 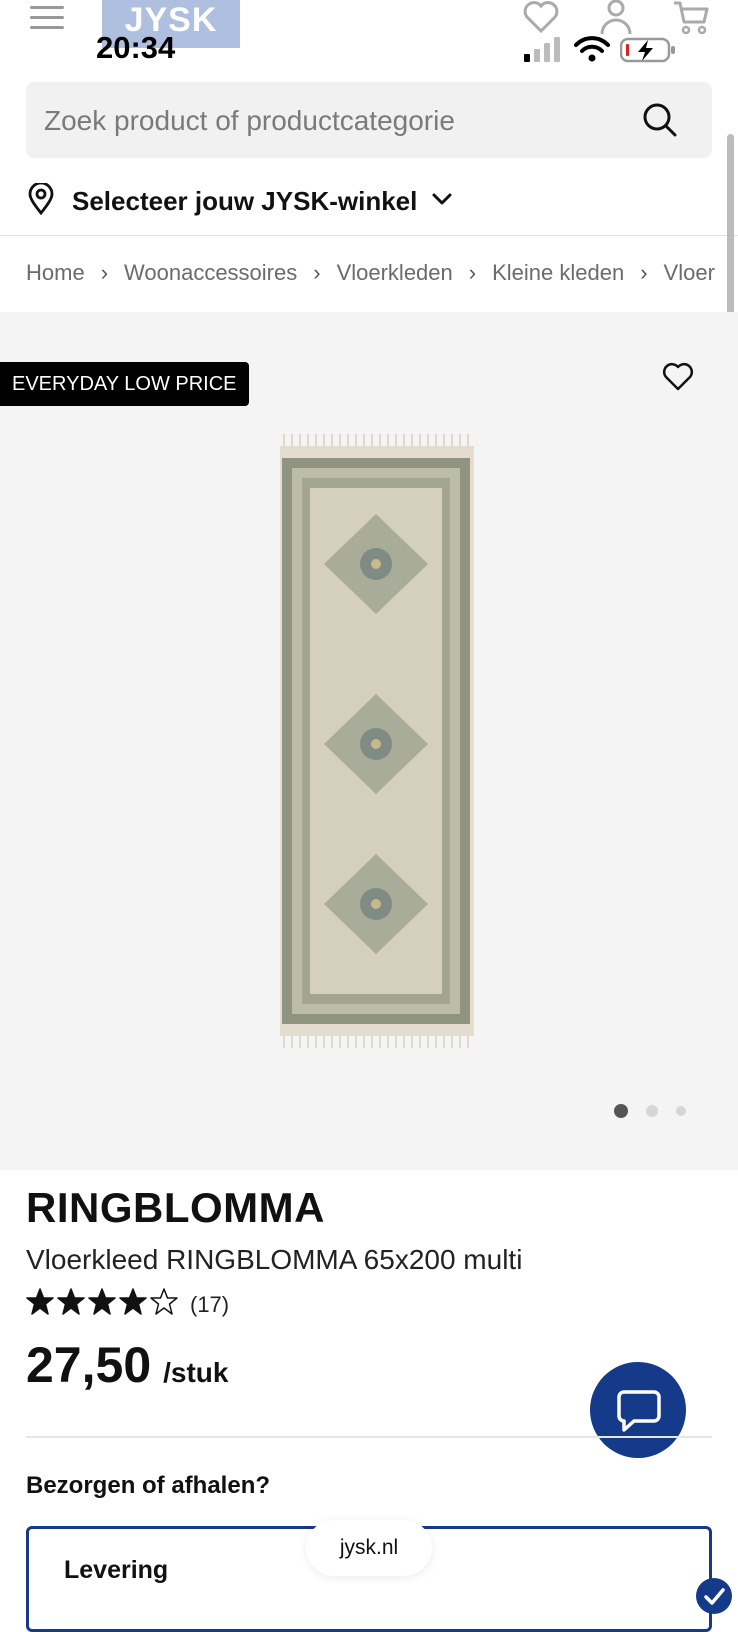 I want to click on cart-icon, so click(x=691, y=20).